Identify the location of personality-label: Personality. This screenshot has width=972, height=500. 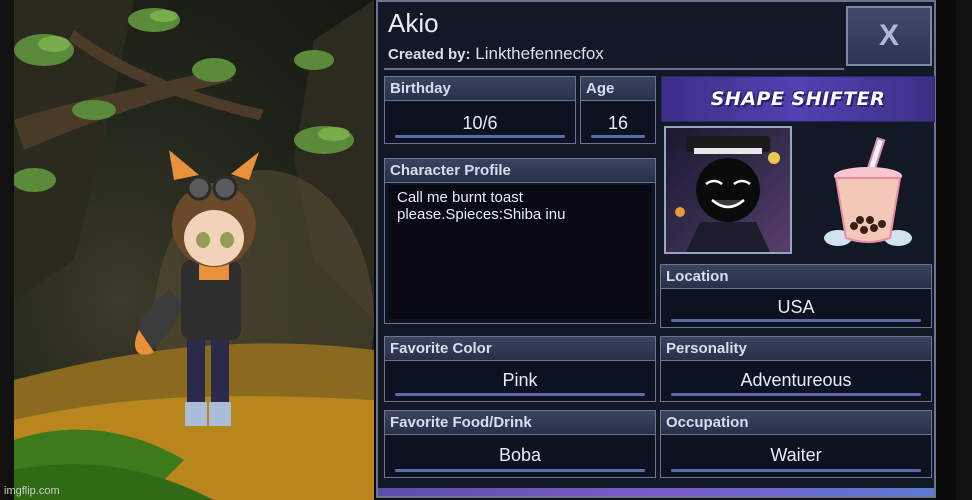
(796, 349).